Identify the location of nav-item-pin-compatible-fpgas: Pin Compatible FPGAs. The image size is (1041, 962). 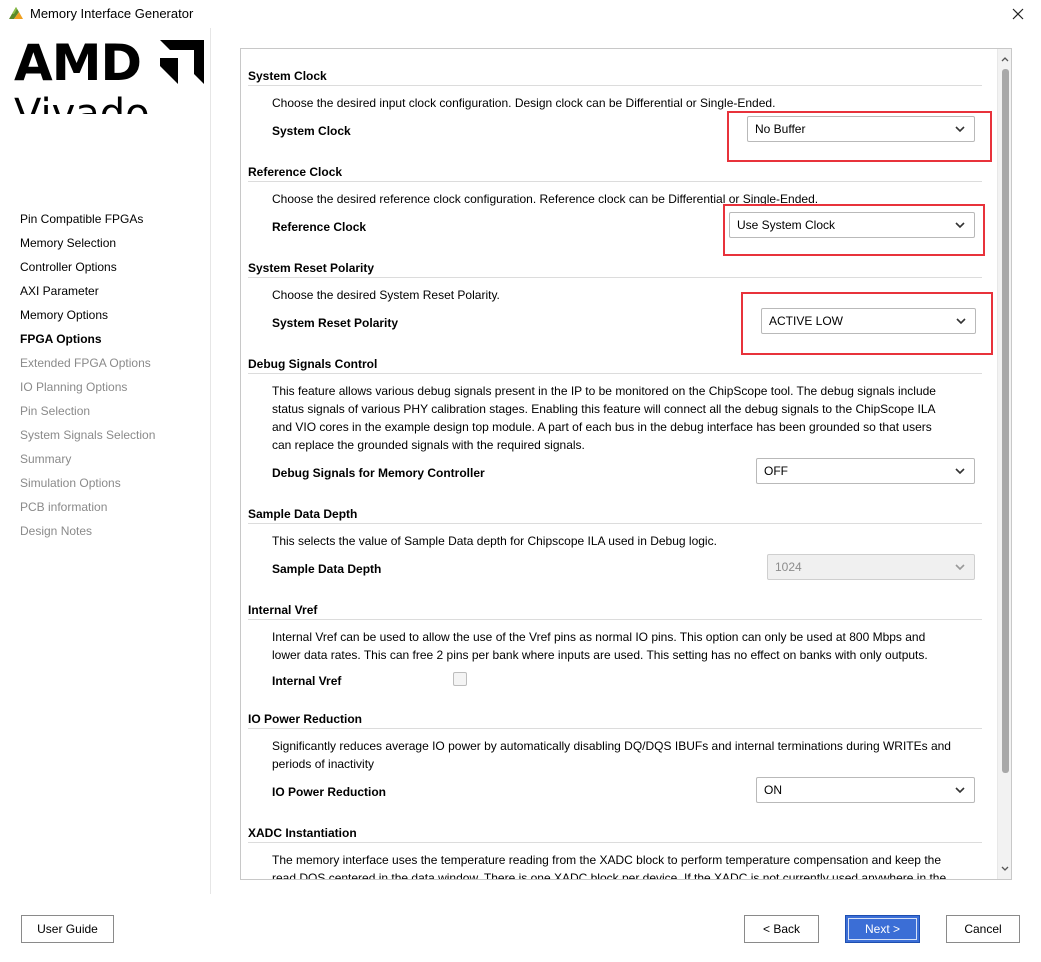
(87, 222).